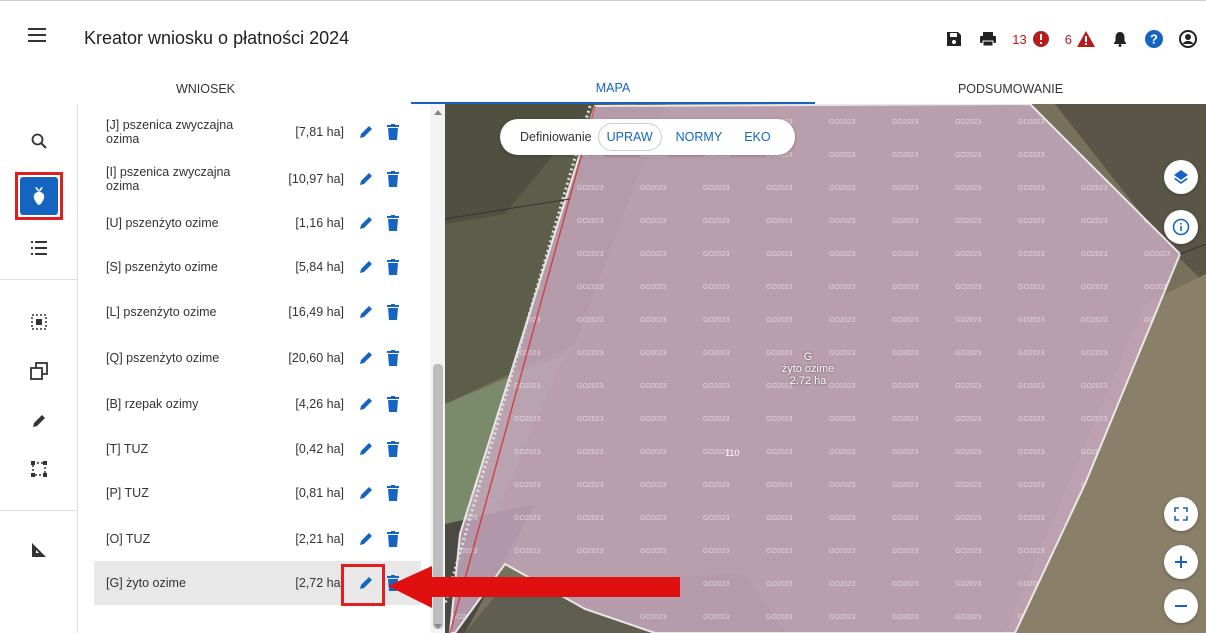  What do you see at coordinates (39, 196) in the screenshot?
I see `highlight-box` at bounding box center [39, 196].